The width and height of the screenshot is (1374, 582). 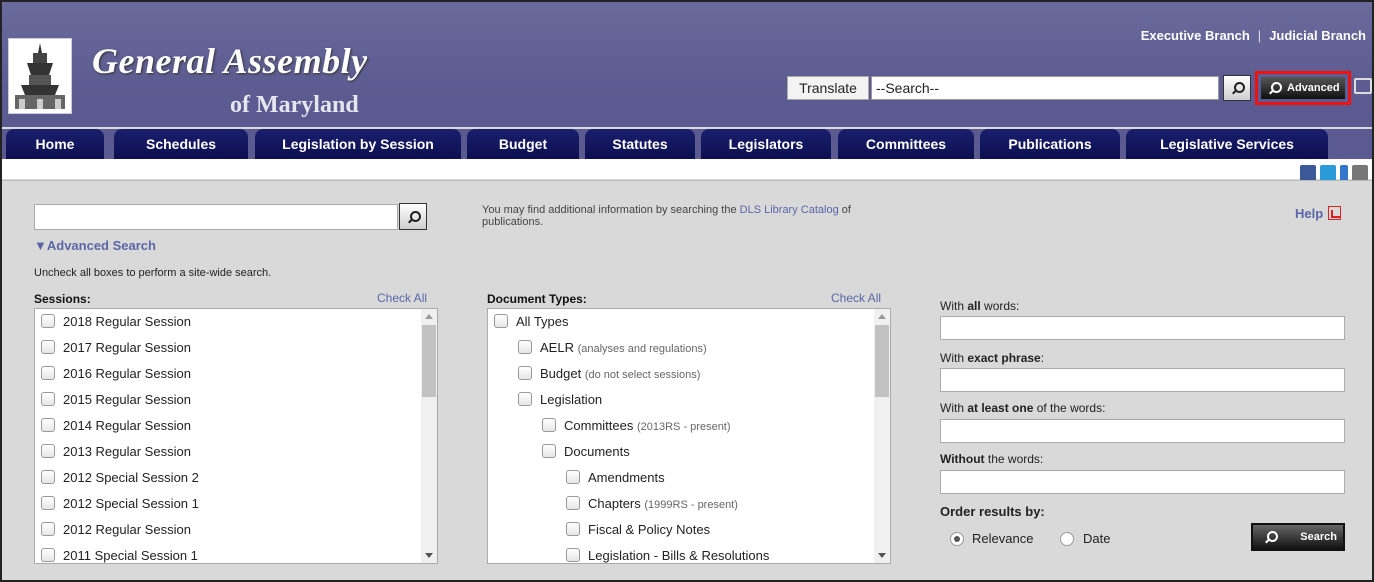 I want to click on facebook-icon, so click(x=1308, y=173).